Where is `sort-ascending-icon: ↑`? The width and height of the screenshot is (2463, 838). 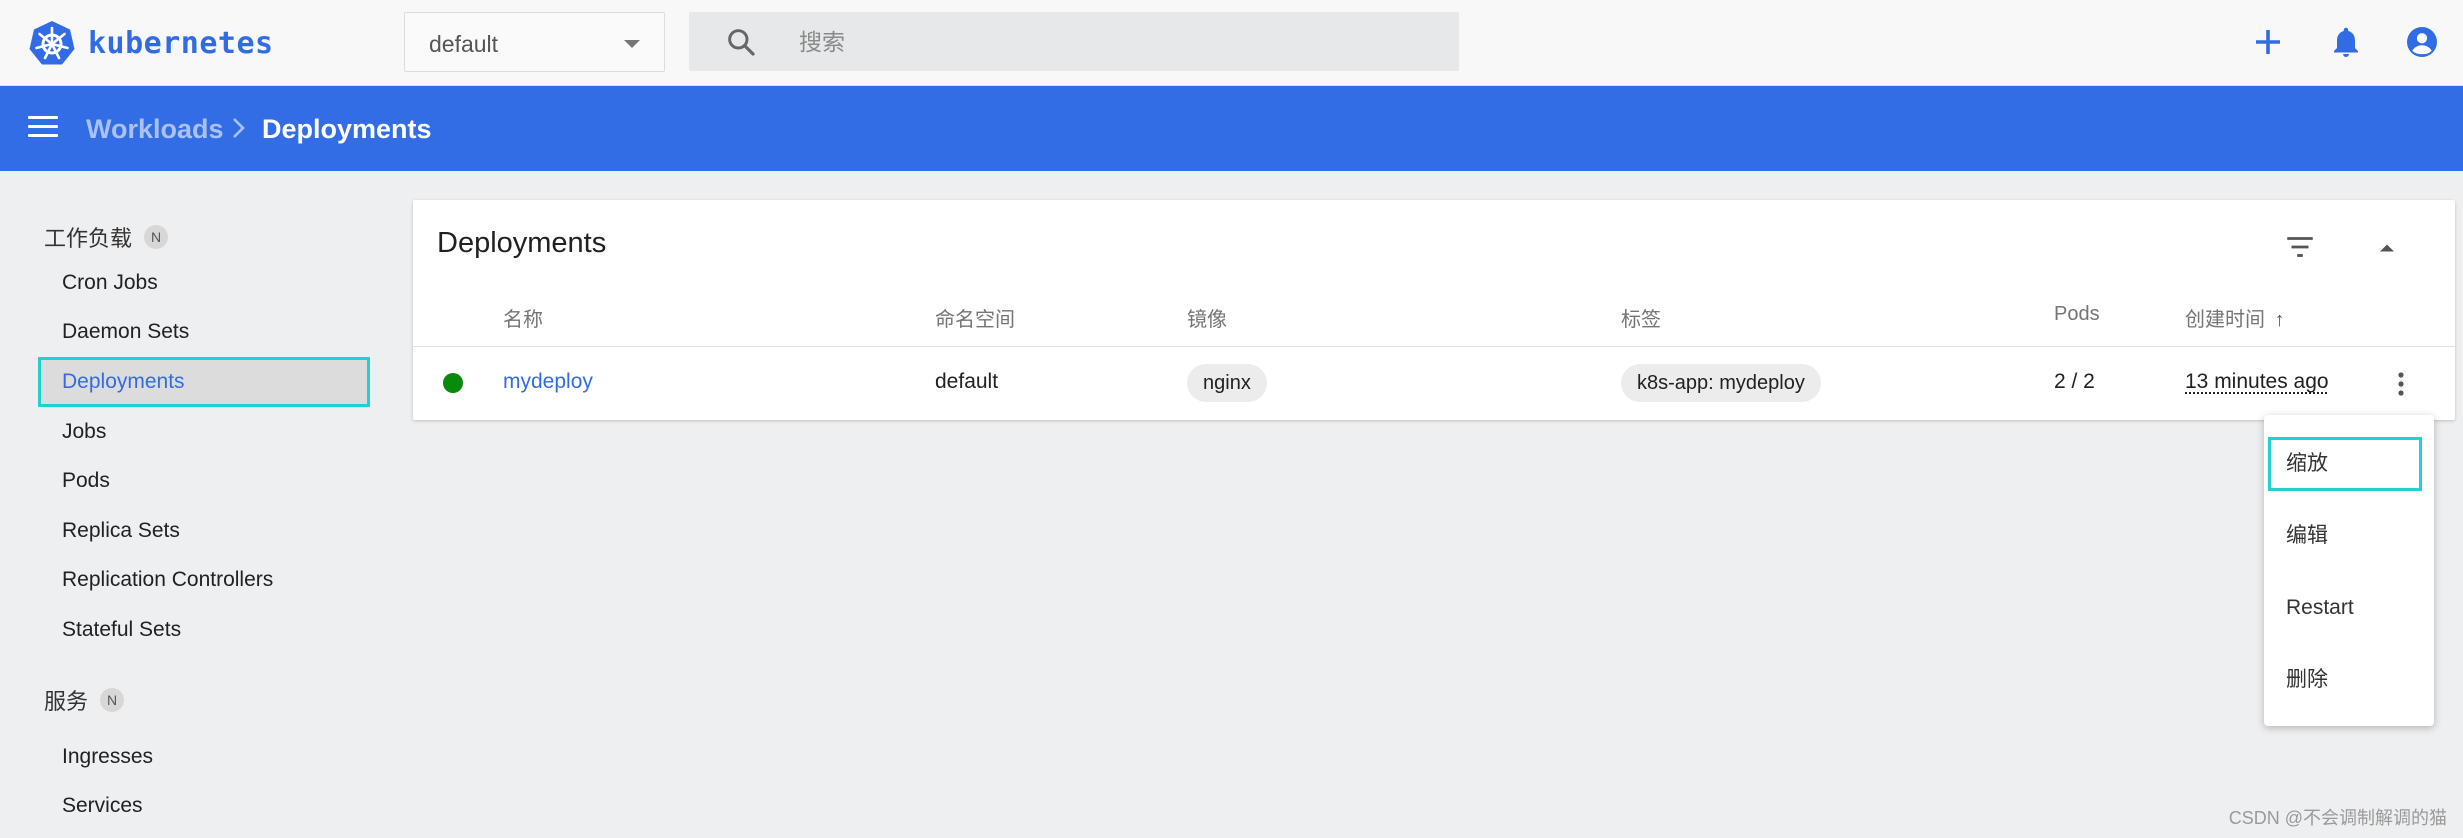
sort-ascending-icon: ↑ is located at coordinates (2279, 320).